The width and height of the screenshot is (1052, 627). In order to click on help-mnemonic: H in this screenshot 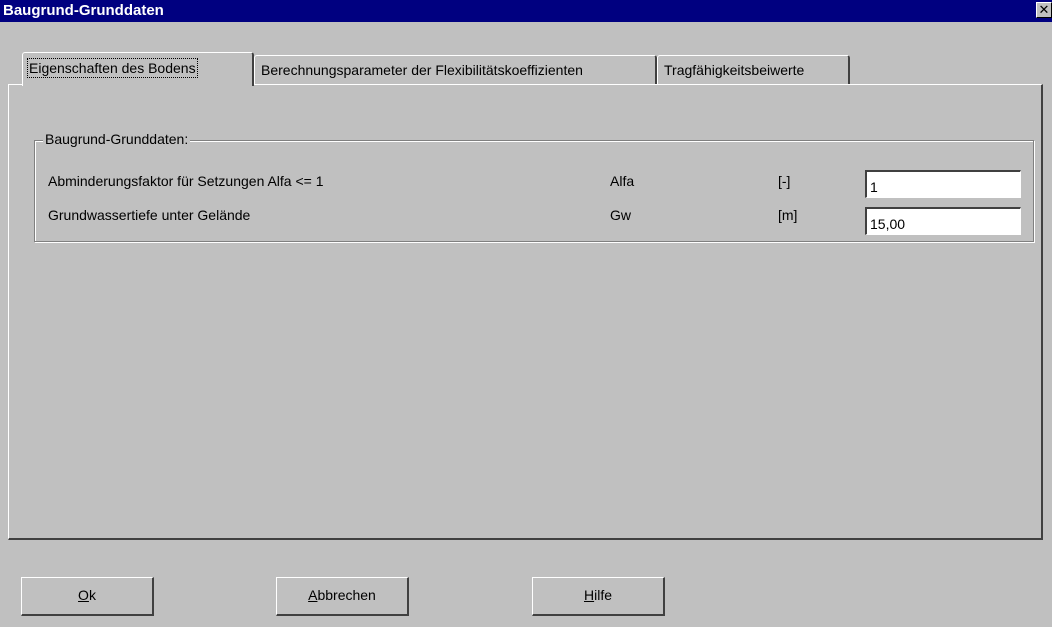, I will do `click(589, 595)`.